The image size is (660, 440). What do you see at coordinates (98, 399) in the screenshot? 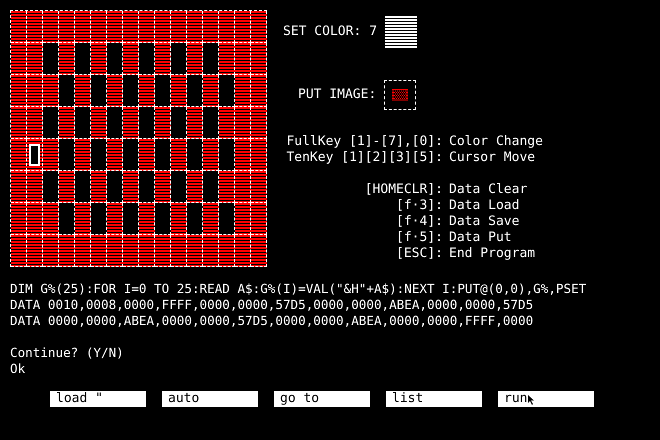
I see `function-key: load "` at bounding box center [98, 399].